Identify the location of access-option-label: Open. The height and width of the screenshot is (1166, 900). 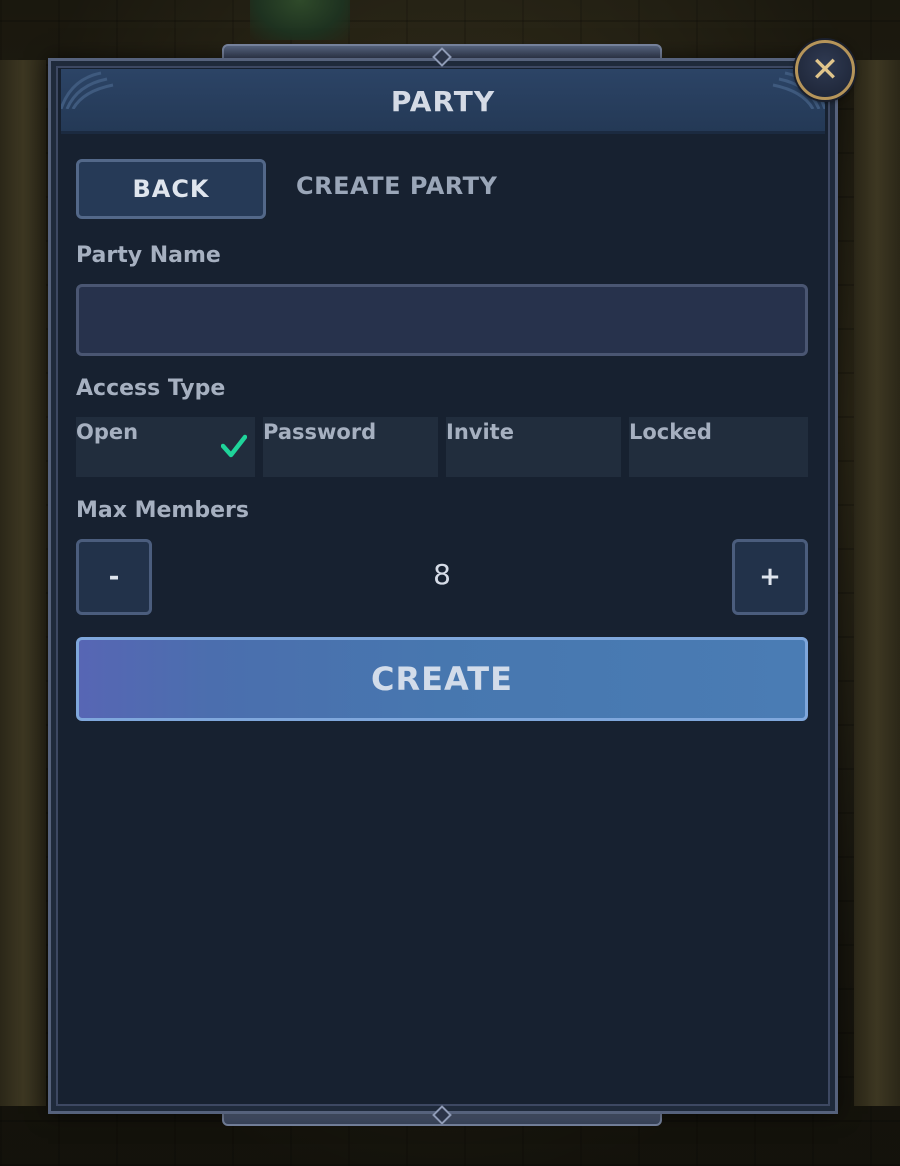
(107, 432).